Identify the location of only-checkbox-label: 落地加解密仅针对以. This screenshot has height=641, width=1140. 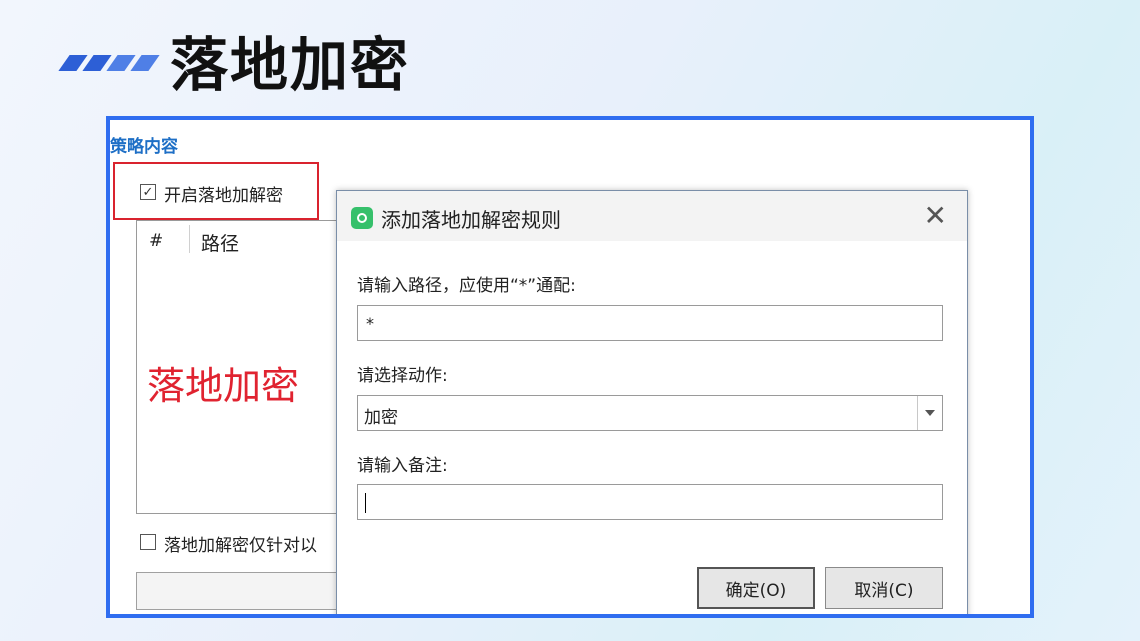
(240, 543).